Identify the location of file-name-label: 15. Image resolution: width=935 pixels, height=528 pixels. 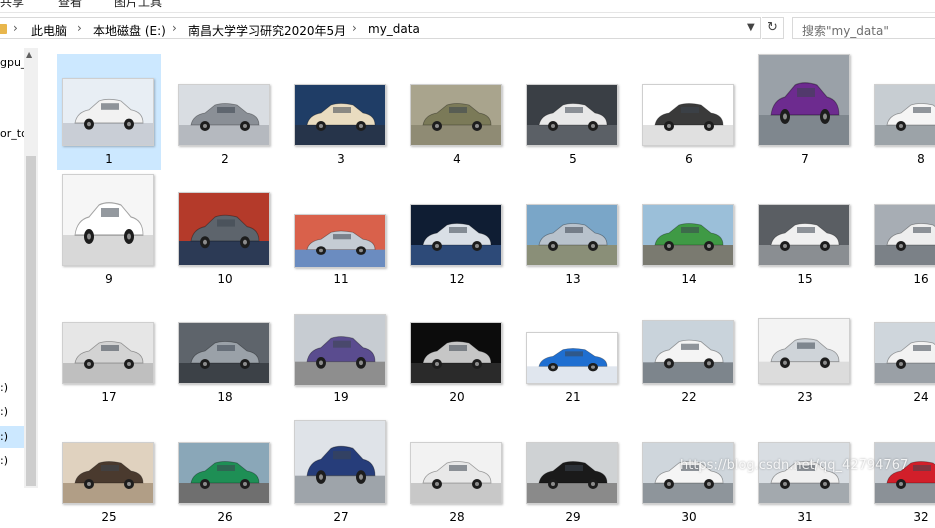
(805, 279).